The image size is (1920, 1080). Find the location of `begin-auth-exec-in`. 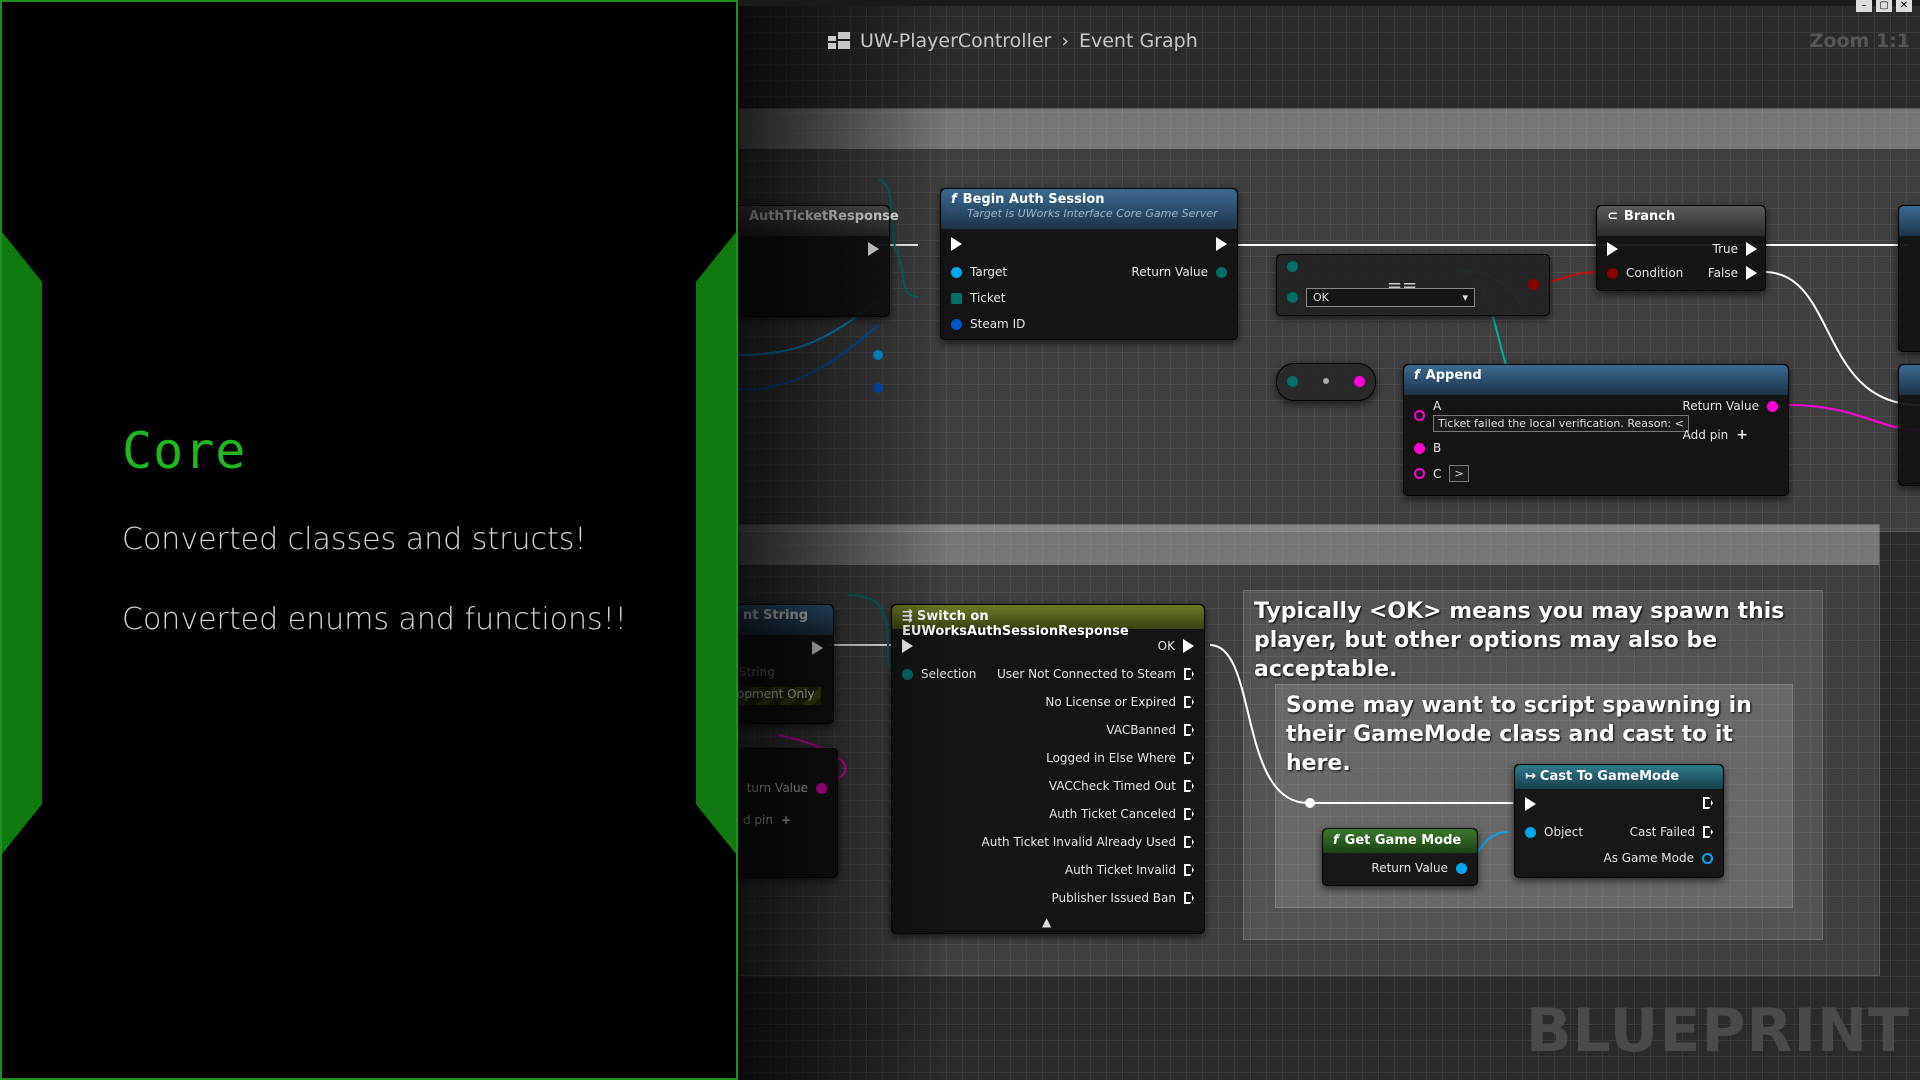

begin-auth-exec-in is located at coordinates (956, 244).